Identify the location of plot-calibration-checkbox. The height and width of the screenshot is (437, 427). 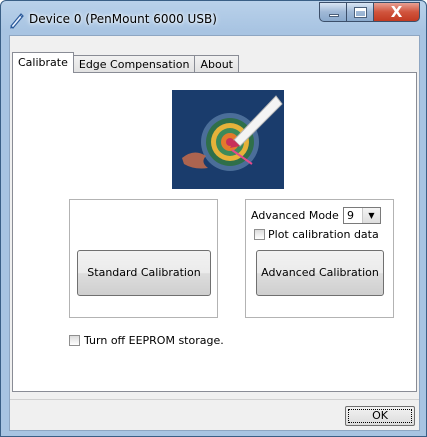
(259, 234).